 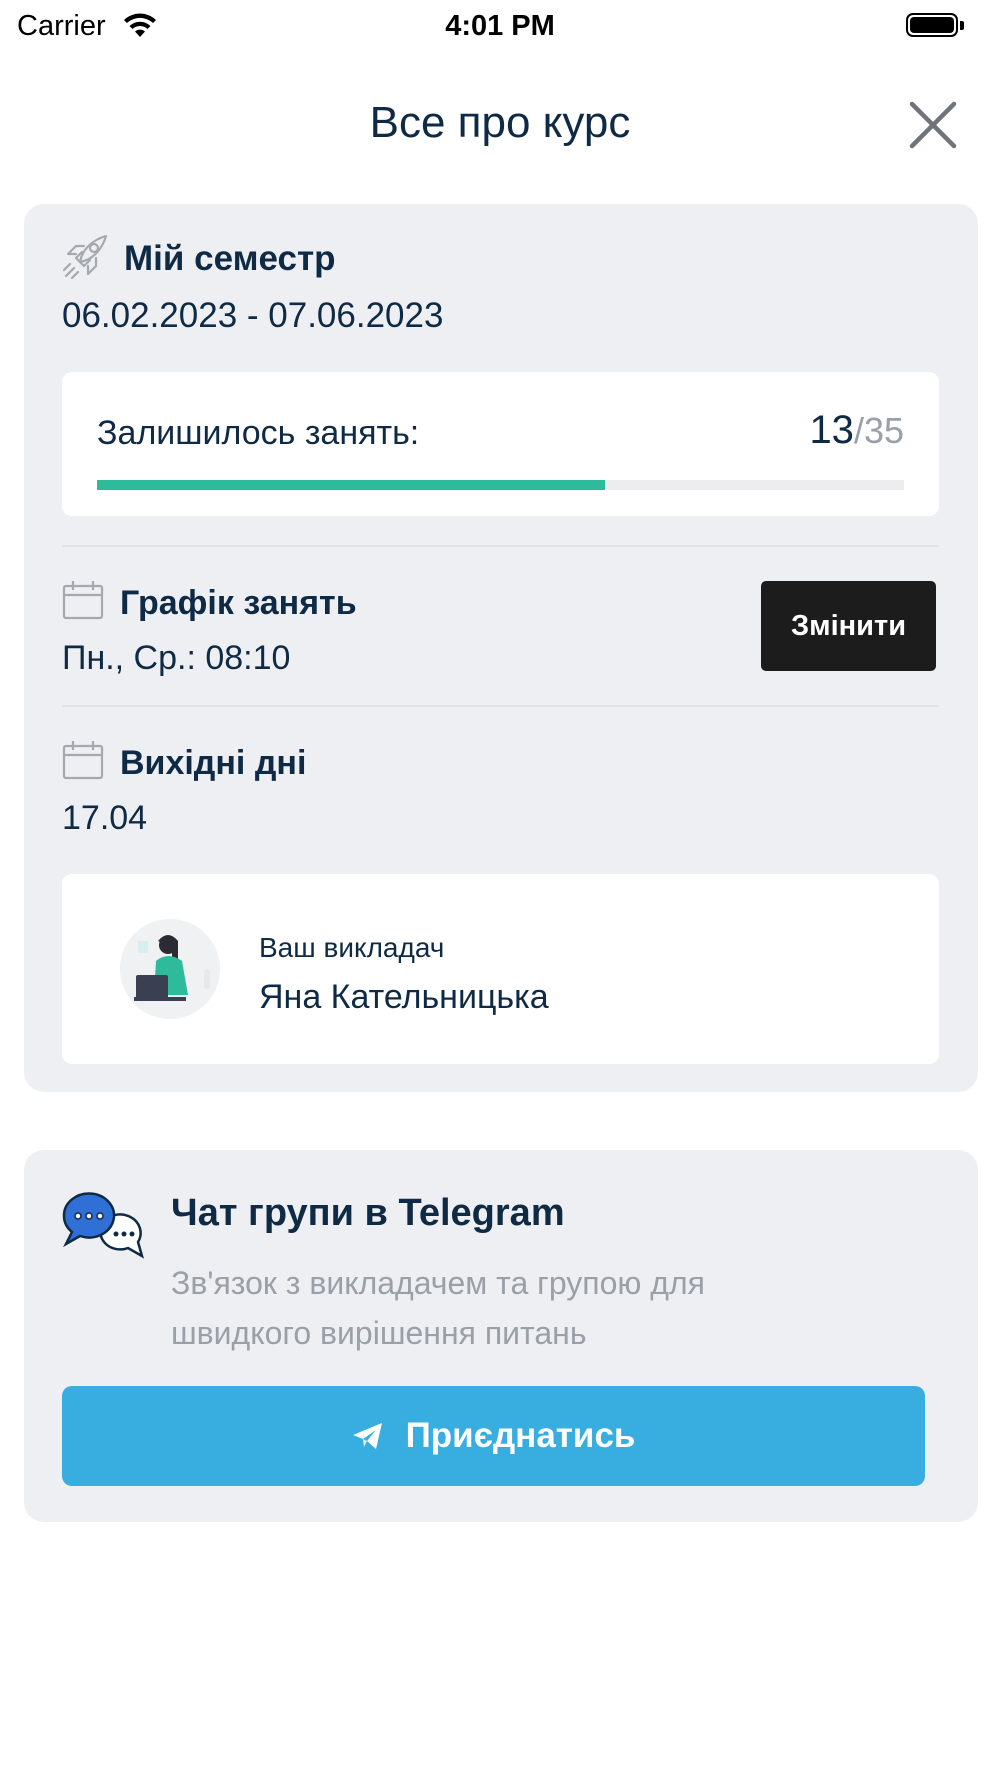 I want to click on semester-dates: 06.02.2023 - 07.06.2023, so click(x=253, y=315).